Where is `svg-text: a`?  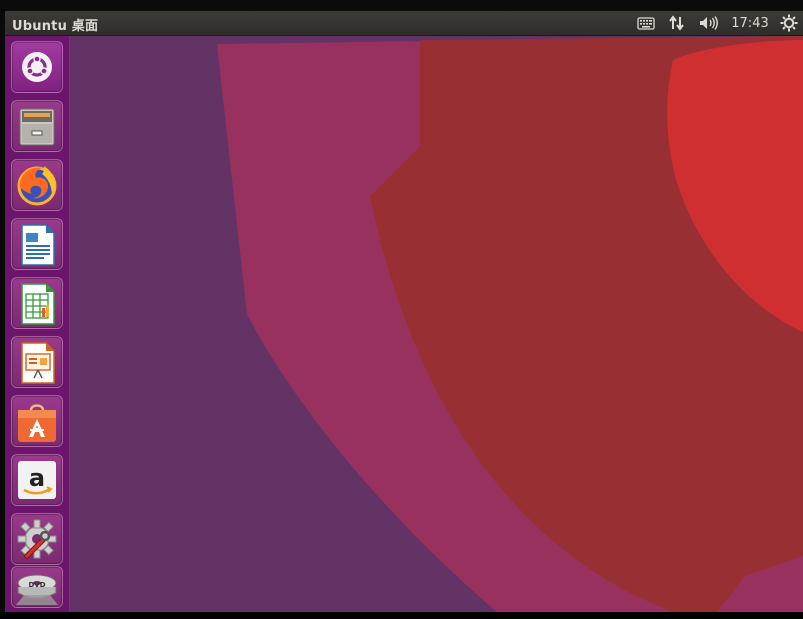 svg-text: a is located at coordinates (37, 478).